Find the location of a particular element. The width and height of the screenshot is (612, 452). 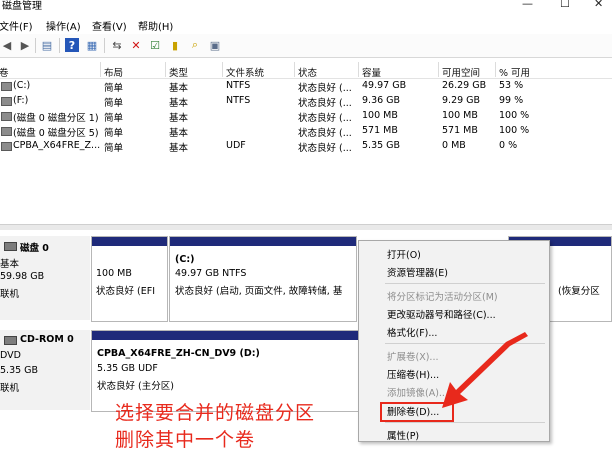

volume-list-header: 卷 布局 类型 文件系统 状态 容量 可用空间 % 可用 is located at coordinates (306, 70).